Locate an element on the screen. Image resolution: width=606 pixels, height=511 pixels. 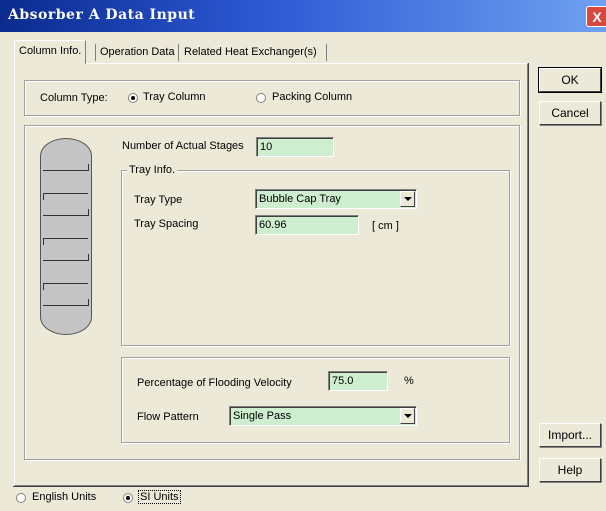
tray-type-value: Bubble Cap Tray is located at coordinates (300, 199).